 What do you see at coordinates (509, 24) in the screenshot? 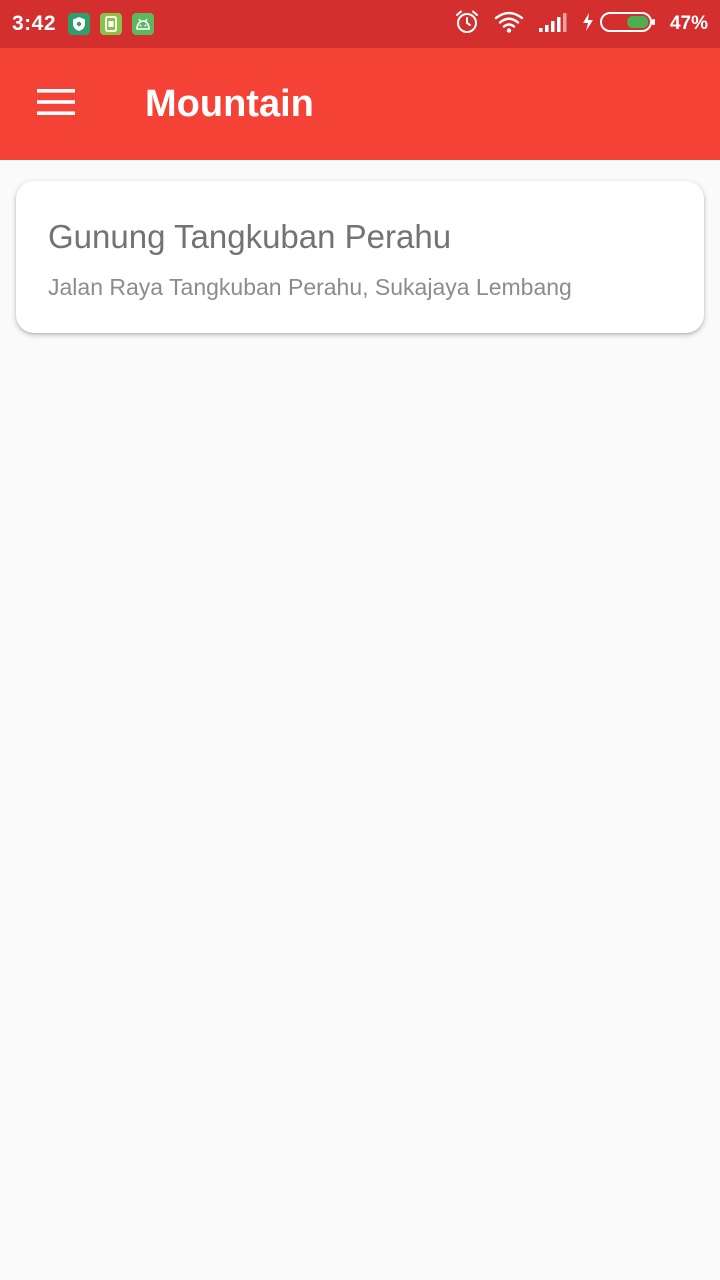
I see `wifi-icon` at bounding box center [509, 24].